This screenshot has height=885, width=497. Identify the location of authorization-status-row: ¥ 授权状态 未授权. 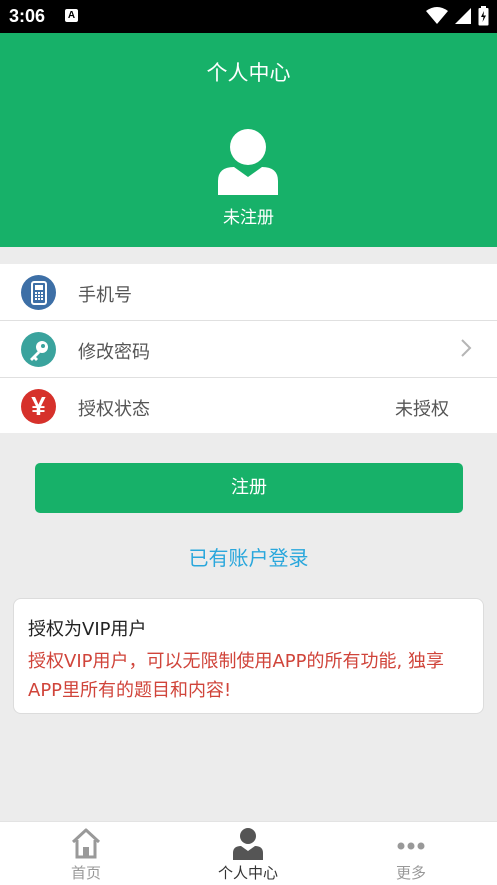
(248, 405).